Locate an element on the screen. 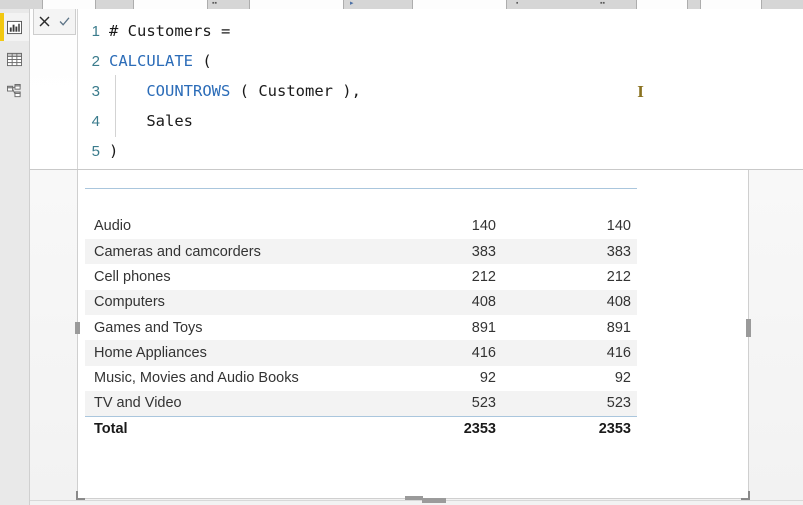 Image resolution: width=803 pixels, height=505 pixels. close-icon is located at coordinates (44, 21).